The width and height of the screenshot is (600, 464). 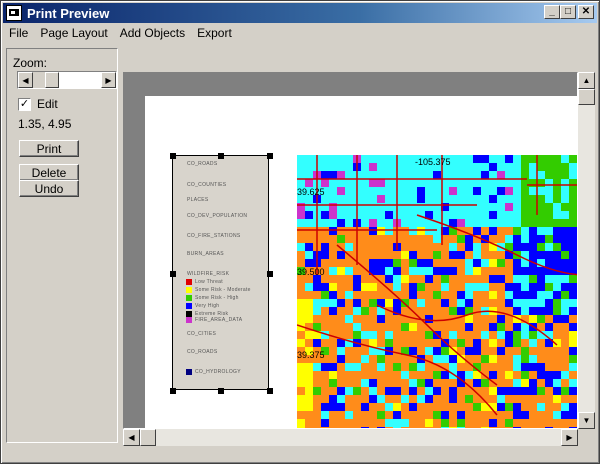 I want to click on legend-entry: CO_HYDROLOGY, so click(x=218, y=372).